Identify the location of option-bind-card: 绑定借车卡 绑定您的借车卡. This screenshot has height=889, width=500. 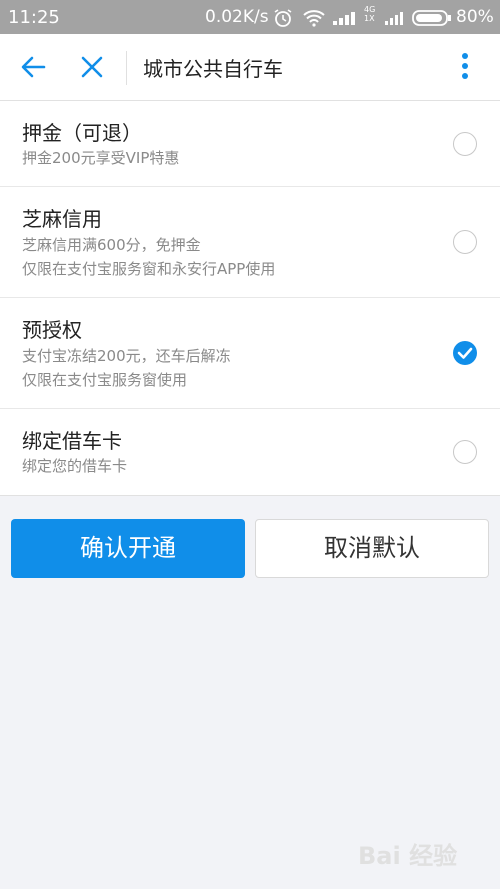
(250, 452).